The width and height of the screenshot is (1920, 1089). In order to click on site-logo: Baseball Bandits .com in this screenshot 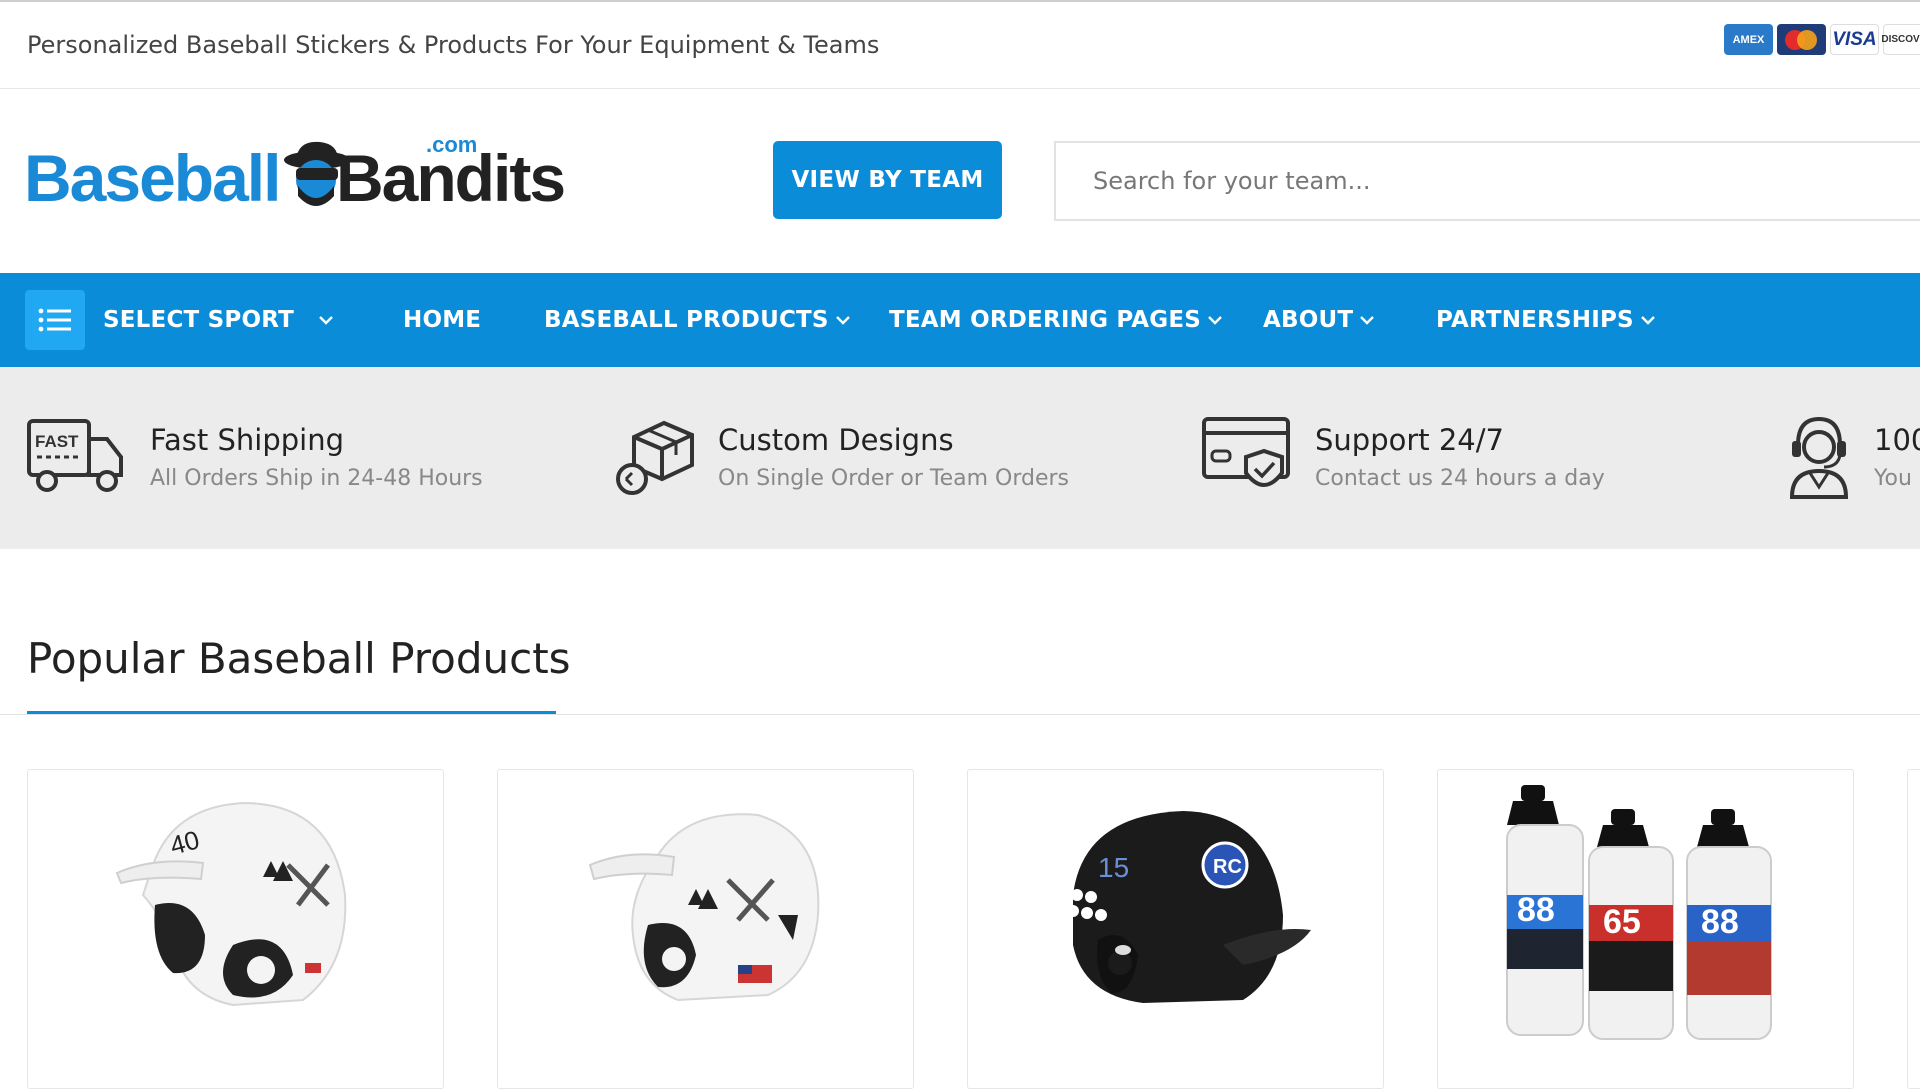, I will do `click(295, 175)`.